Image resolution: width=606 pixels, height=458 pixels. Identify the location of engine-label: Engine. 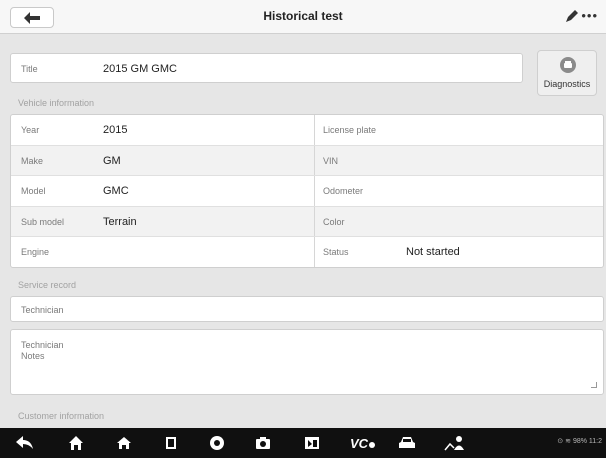
(35, 252).